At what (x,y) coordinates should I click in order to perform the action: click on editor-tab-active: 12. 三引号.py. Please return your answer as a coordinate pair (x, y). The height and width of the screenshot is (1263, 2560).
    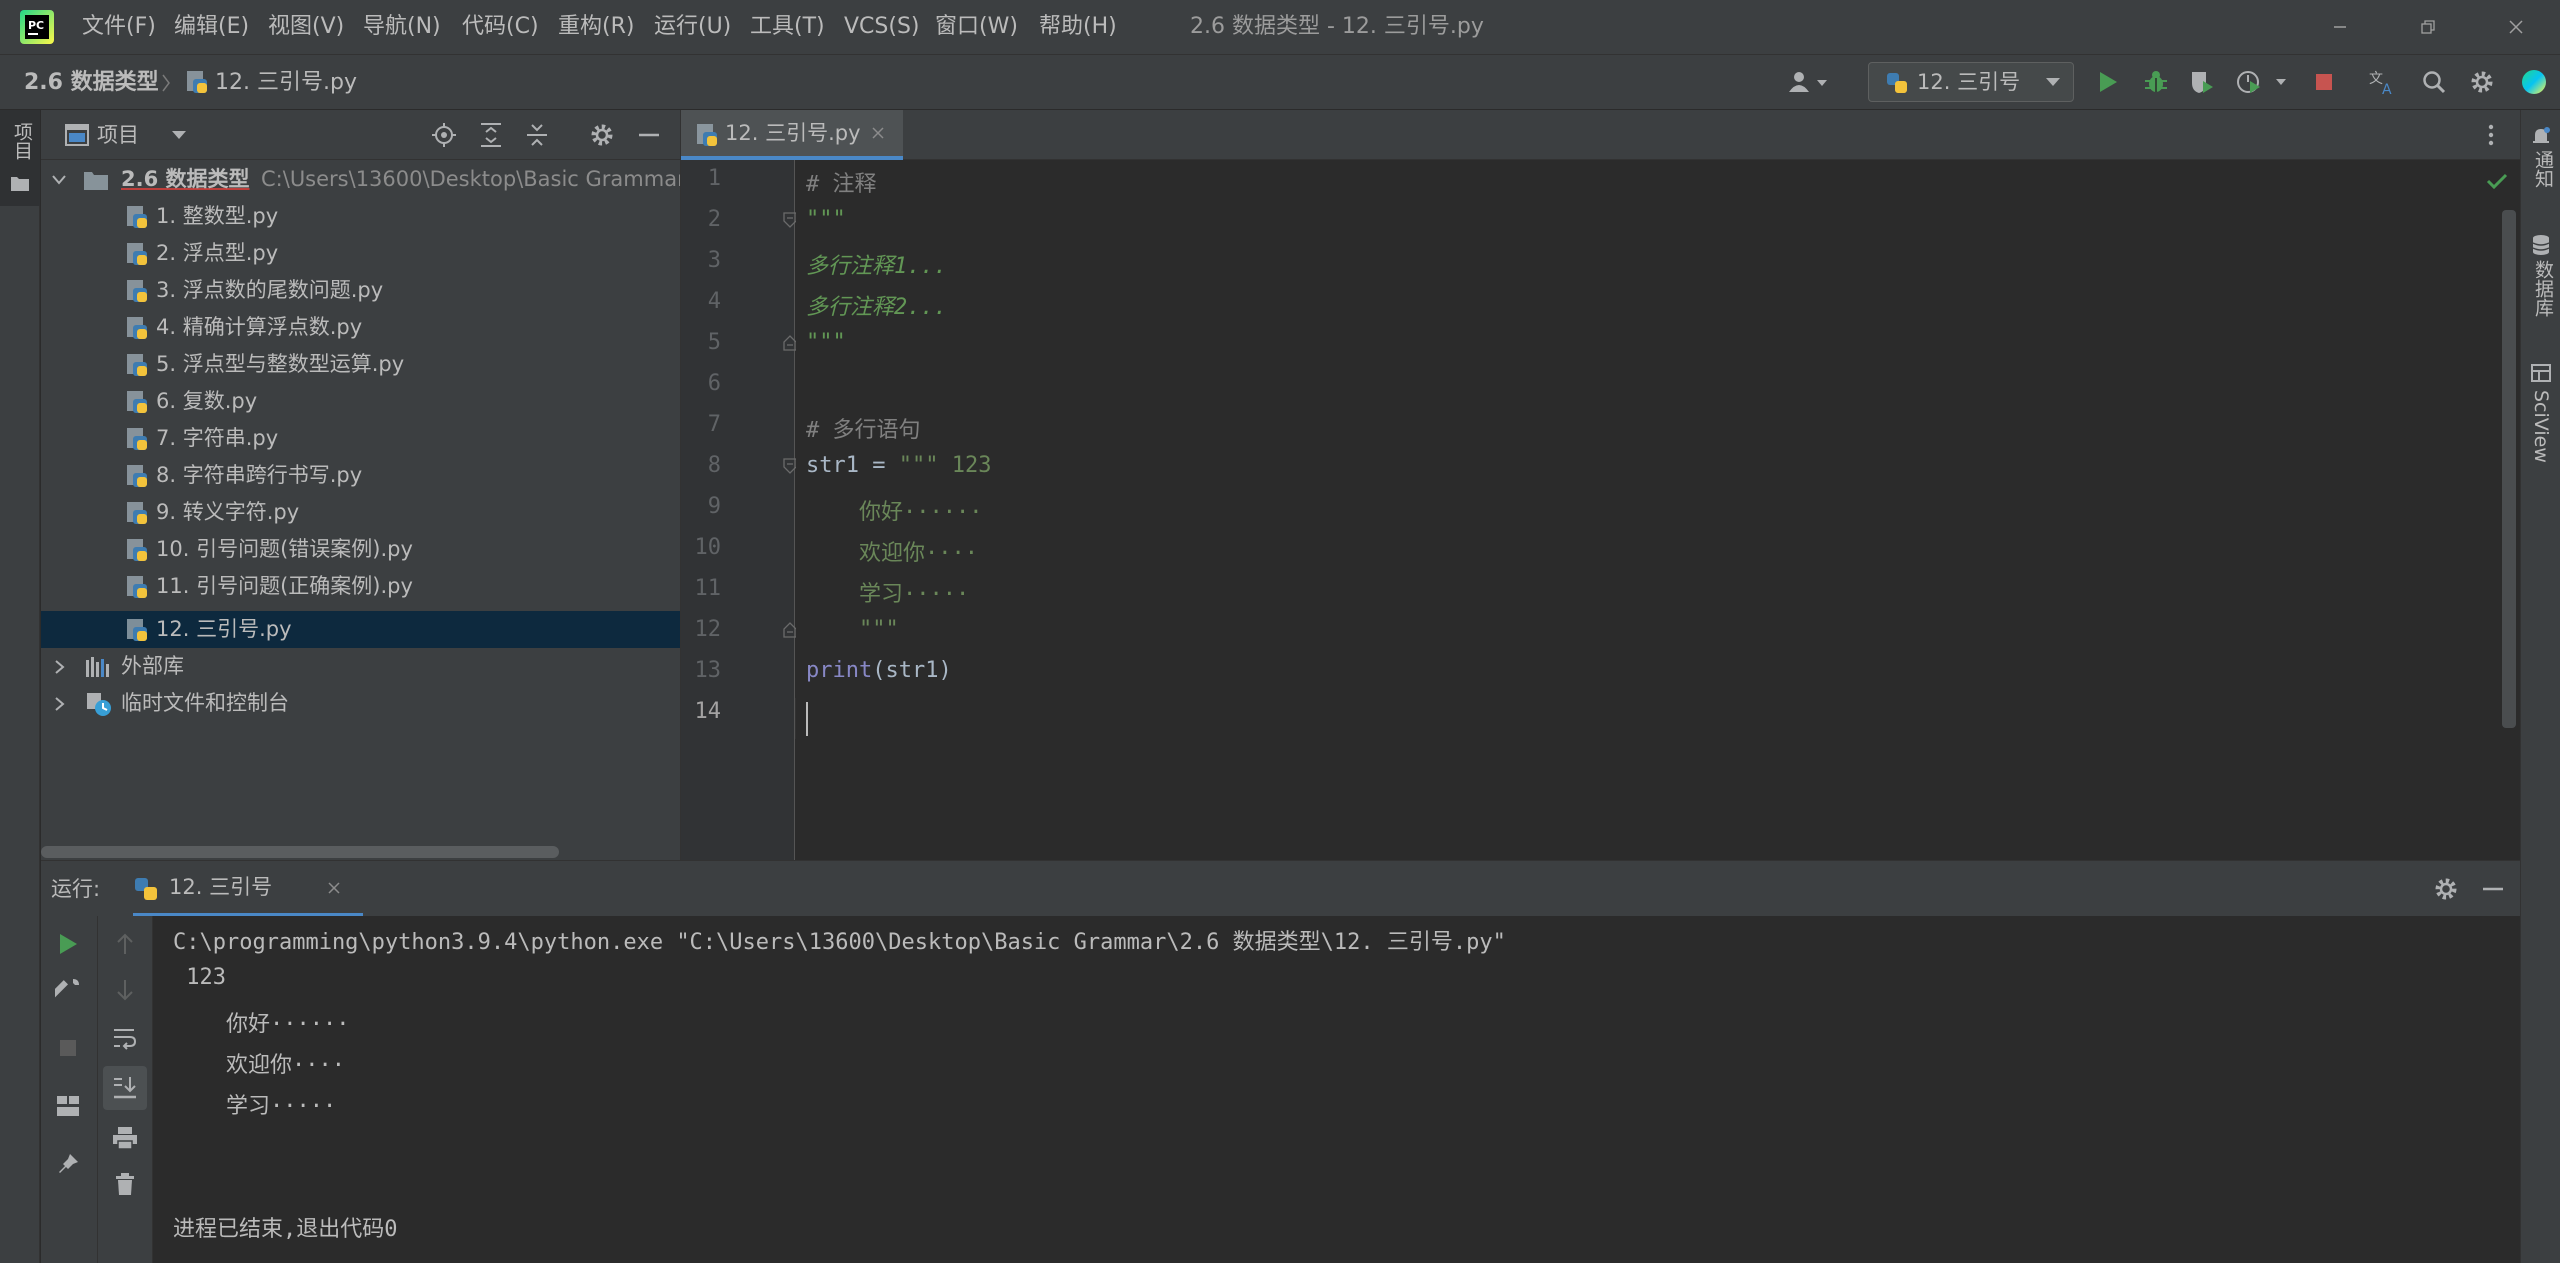
    Looking at the image, I should click on (792, 135).